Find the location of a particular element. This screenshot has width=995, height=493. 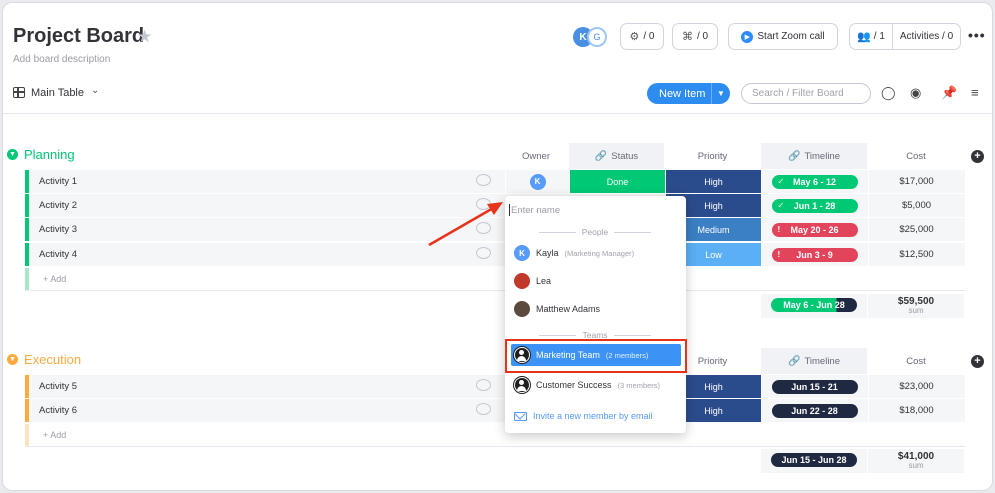

annotation-arrow is located at coordinates (465, 224).